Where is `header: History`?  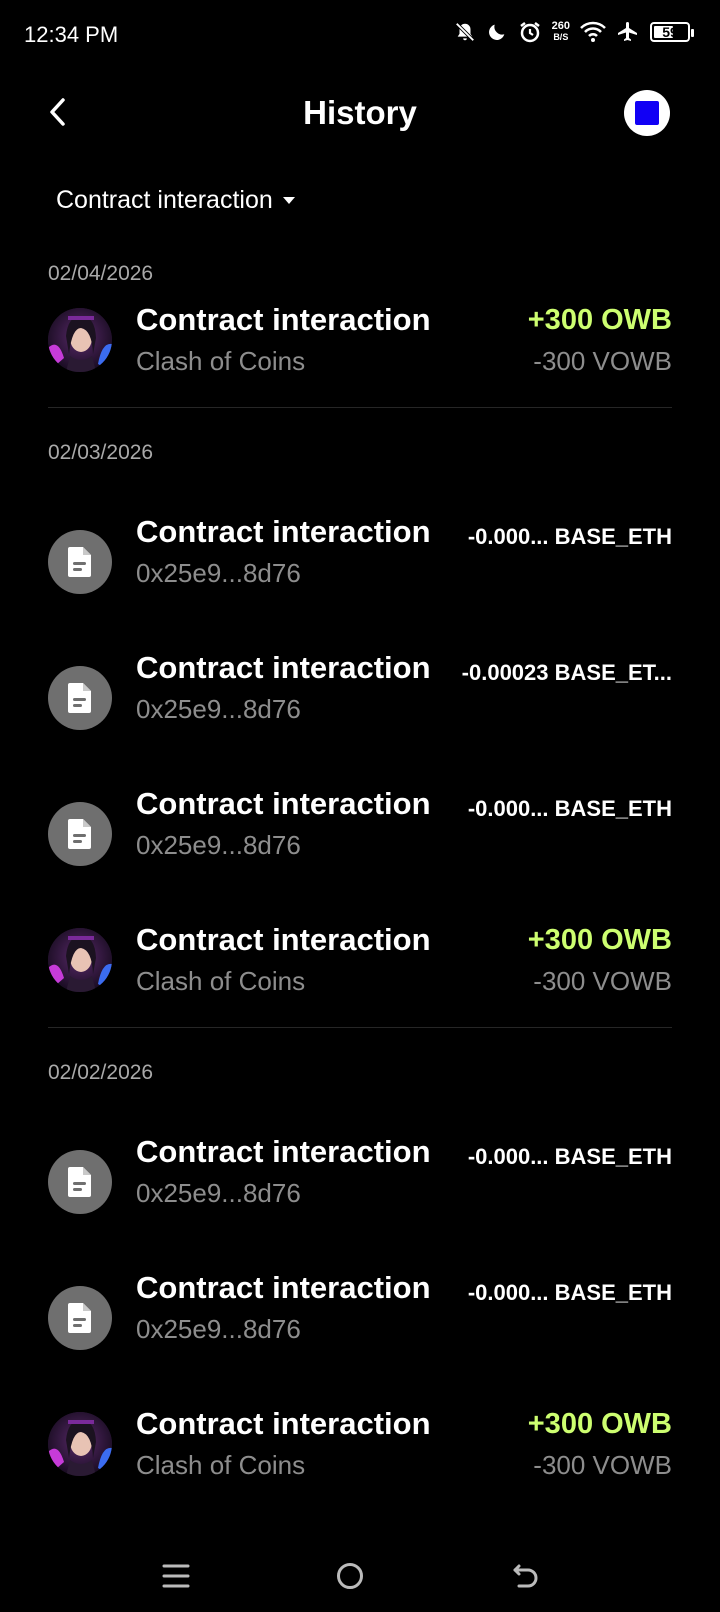
header: History is located at coordinates (360, 116).